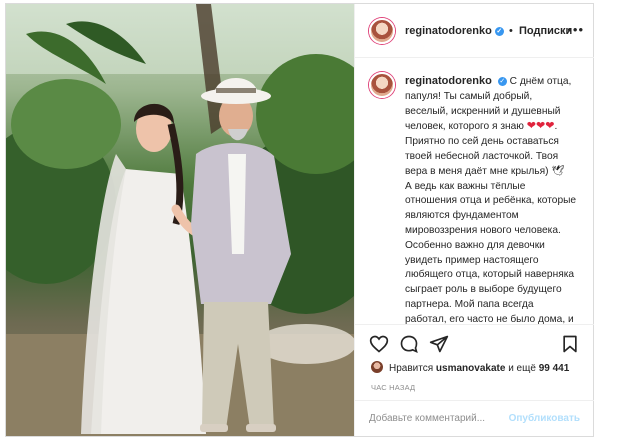  I want to click on like-heart-icon, so click(379, 344).